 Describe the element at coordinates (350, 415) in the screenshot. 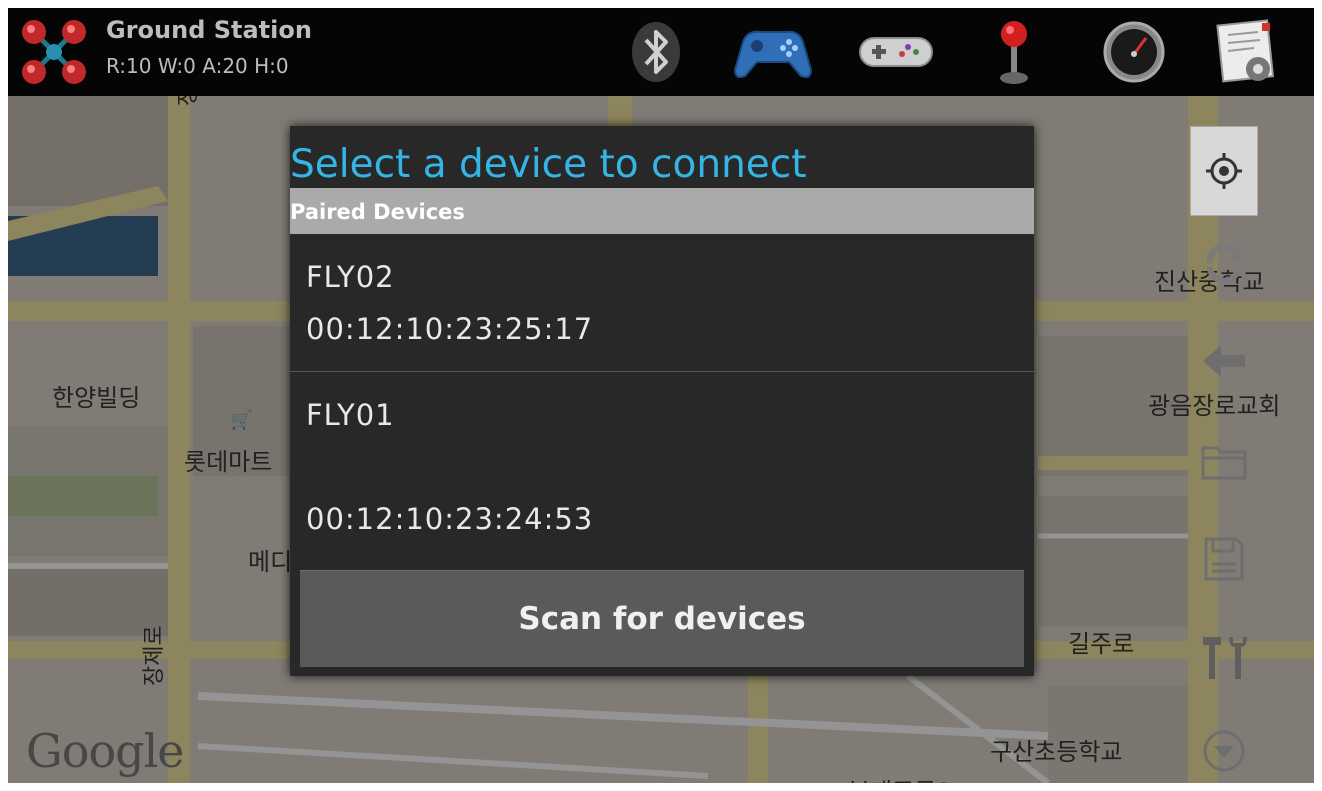

I see `device-name: FLY01` at that location.